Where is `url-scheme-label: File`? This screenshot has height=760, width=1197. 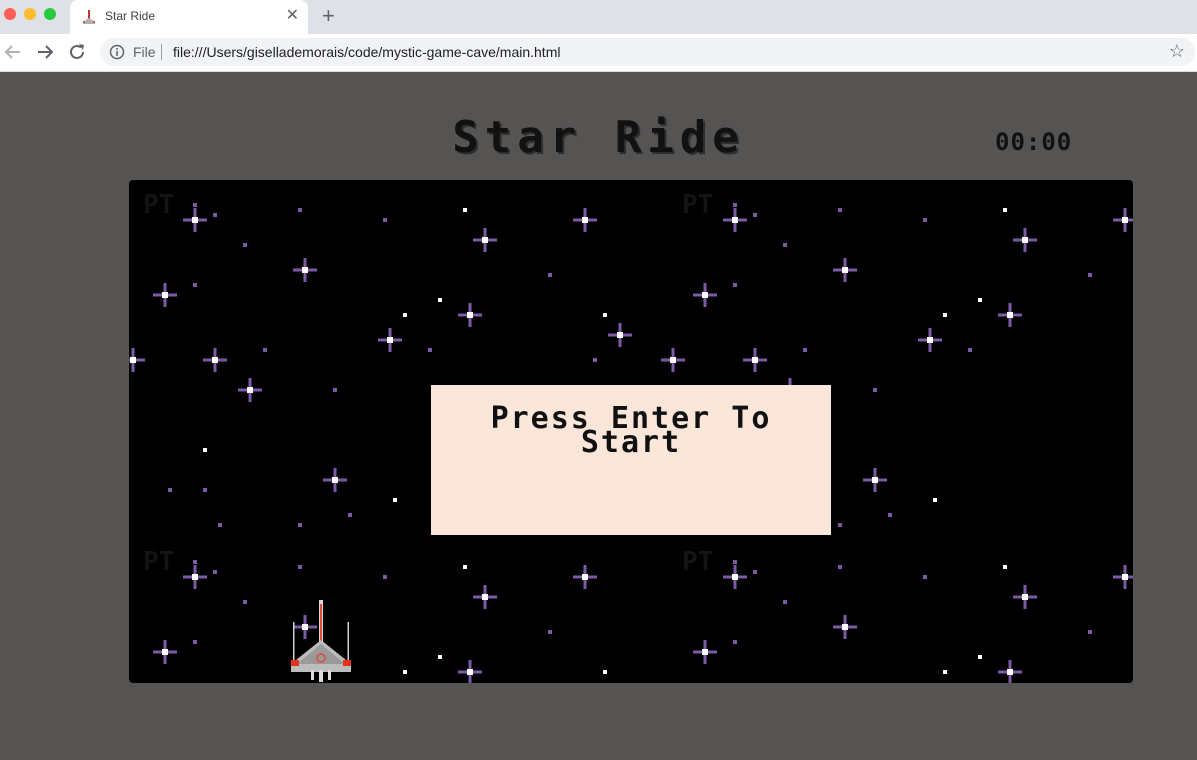 url-scheme-label: File is located at coordinates (144, 52).